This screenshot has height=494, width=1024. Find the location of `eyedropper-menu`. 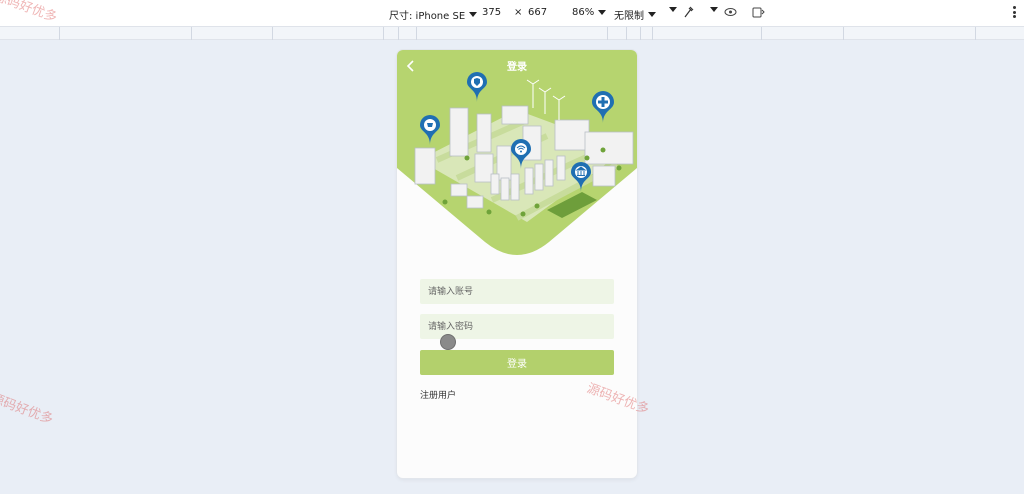

eyedropper-menu is located at coordinates (714, 9).